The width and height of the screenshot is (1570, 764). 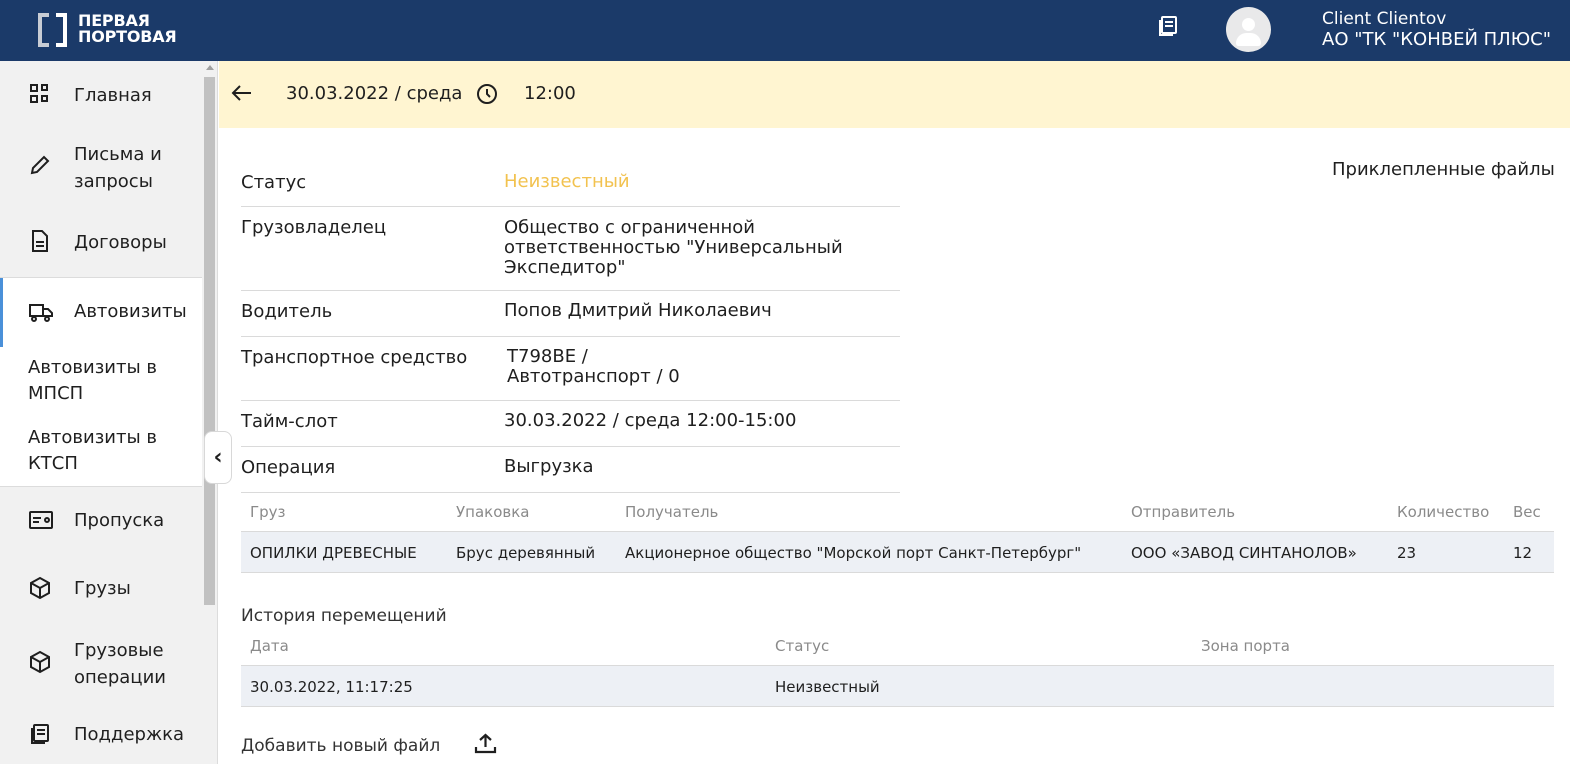 I want to click on sidebar-collapse-button: ‹, so click(x=218, y=457).